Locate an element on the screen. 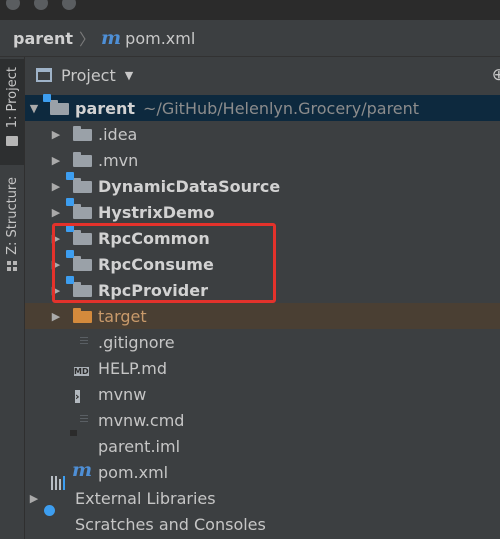 The image size is (500, 539). tree-item-hystrixdemo: ▶ HystrixDemo is located at coordinates (262, 211).